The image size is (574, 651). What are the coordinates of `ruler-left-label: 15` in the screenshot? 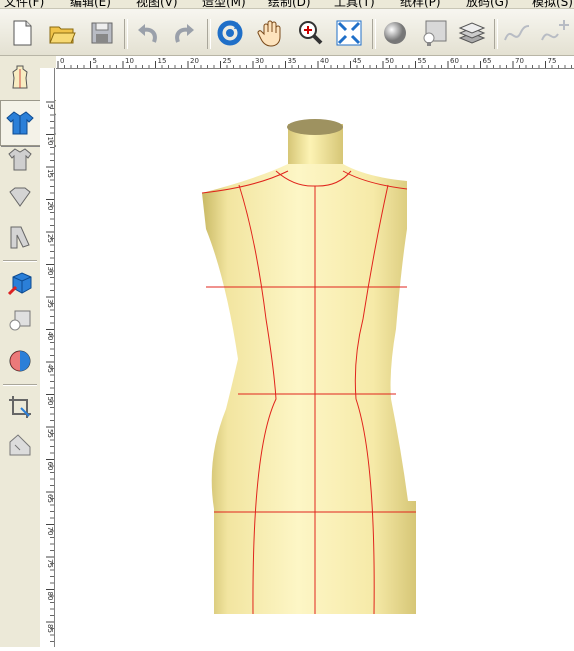 It's located at (50, 173).